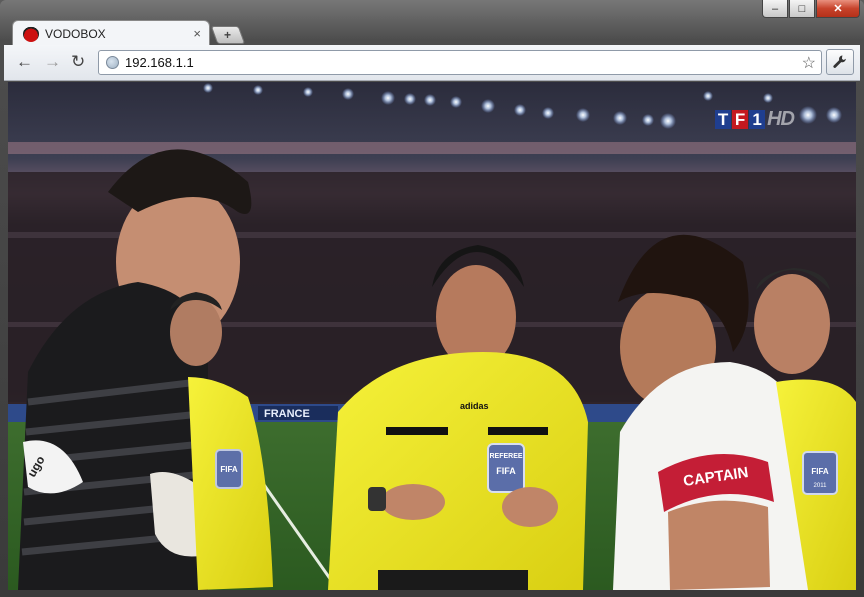  I want to click on close-button: ✕, so click(838, 9).